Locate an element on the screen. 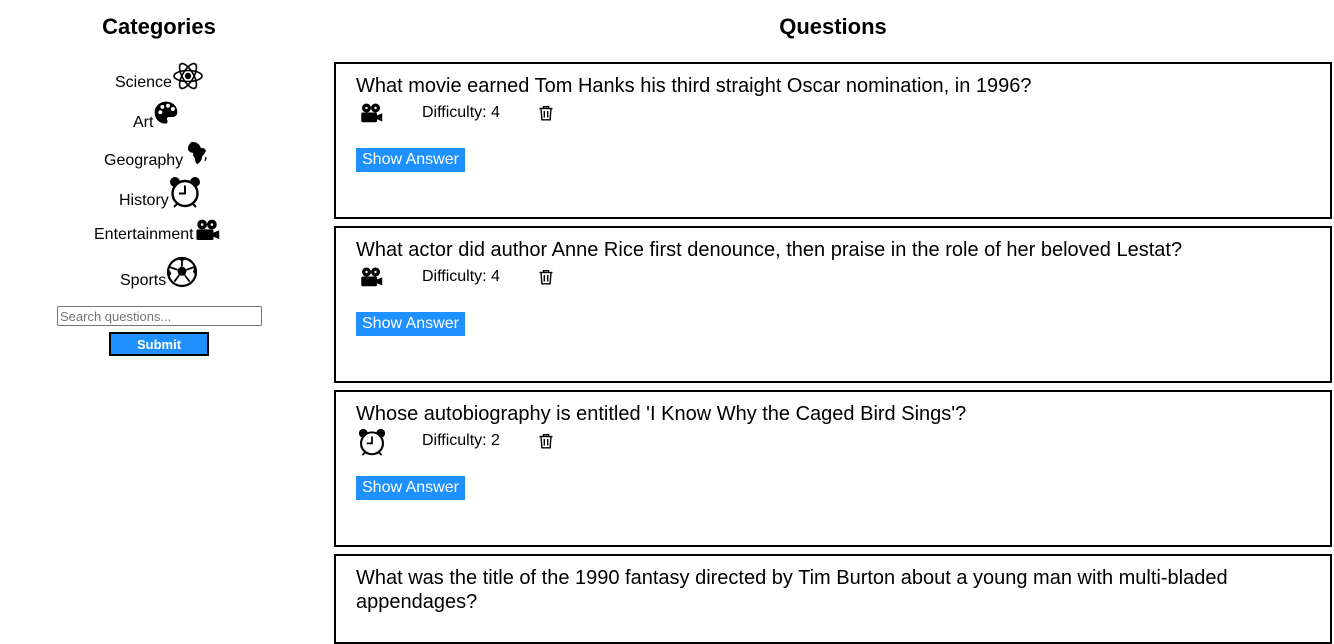 Image resolution: width=1334 pixels, height=644 pixels. category-label: Art is located at coordinates (143, 122).